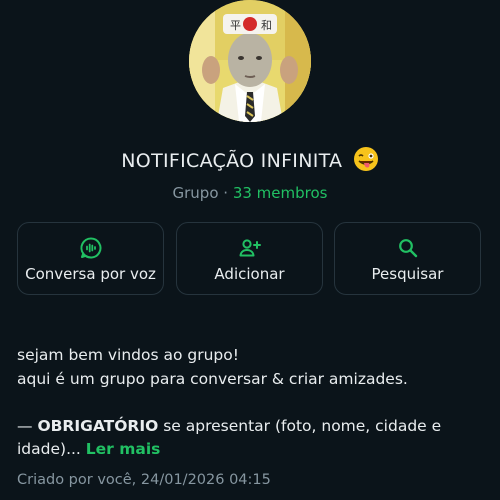  I want to click on description-line-1: sejam bem vindos ao grupo!, so click(128, 355).